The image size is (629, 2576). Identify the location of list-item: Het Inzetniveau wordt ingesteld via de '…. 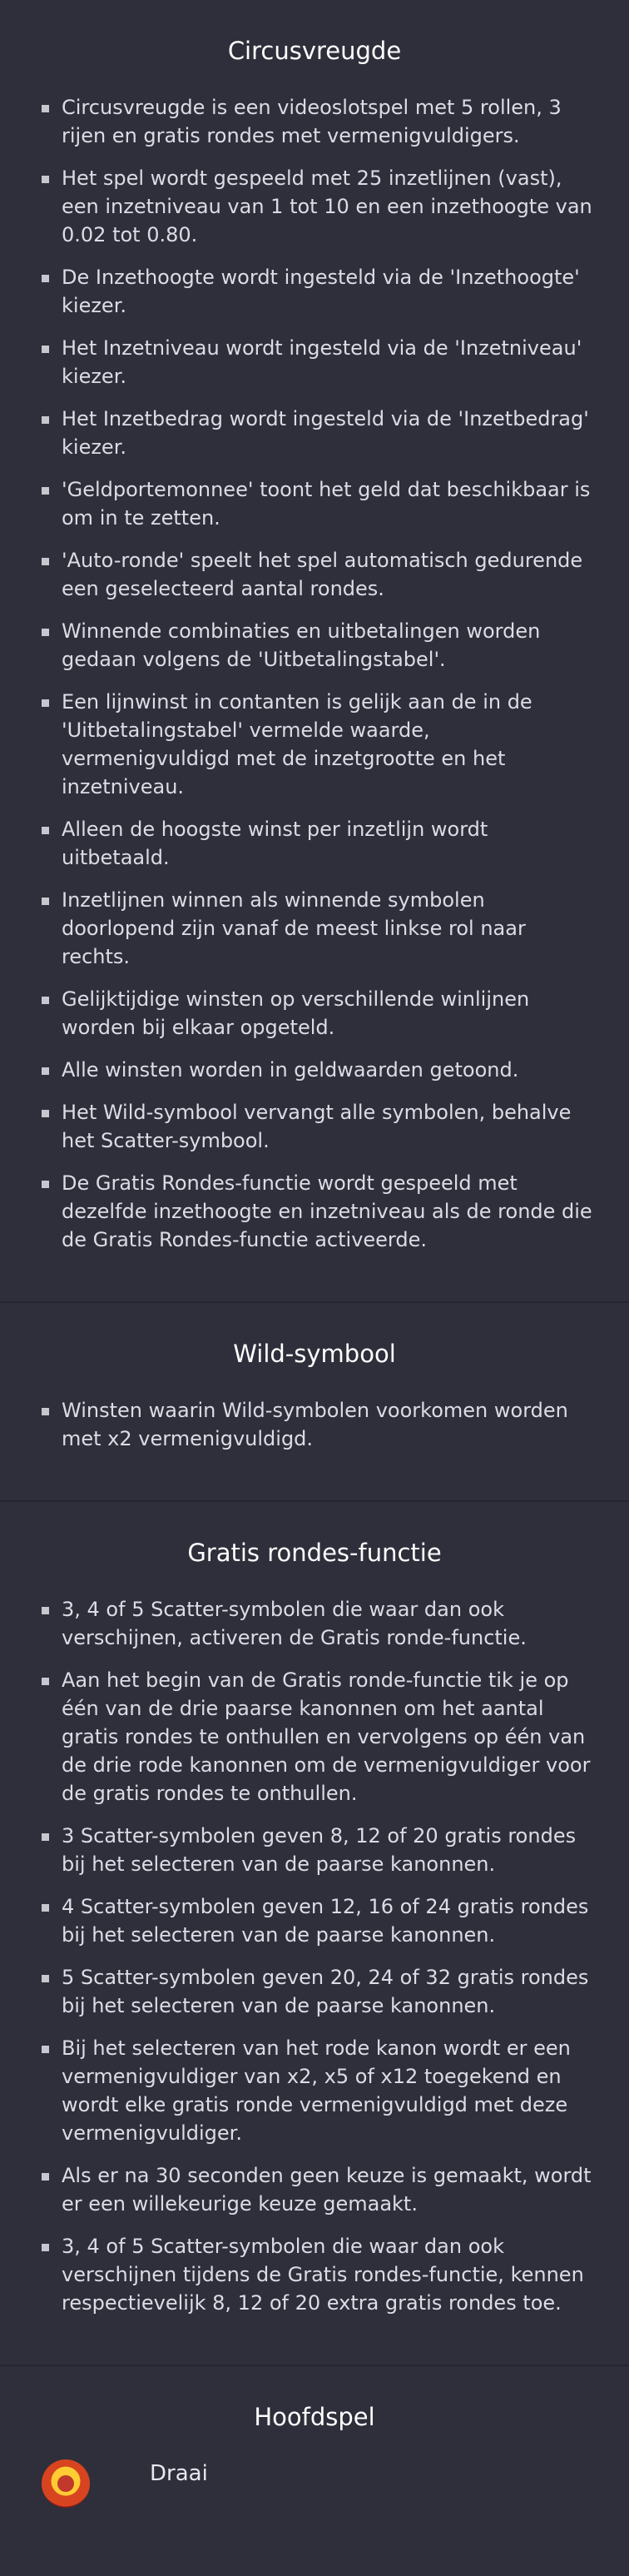
(315, 362).